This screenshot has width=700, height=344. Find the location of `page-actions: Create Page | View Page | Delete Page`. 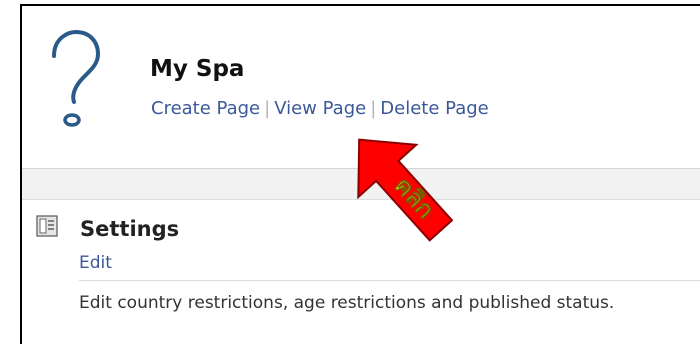

page-actions: Create Page | View Page | Delete Page is located at coordinates (320, 108).